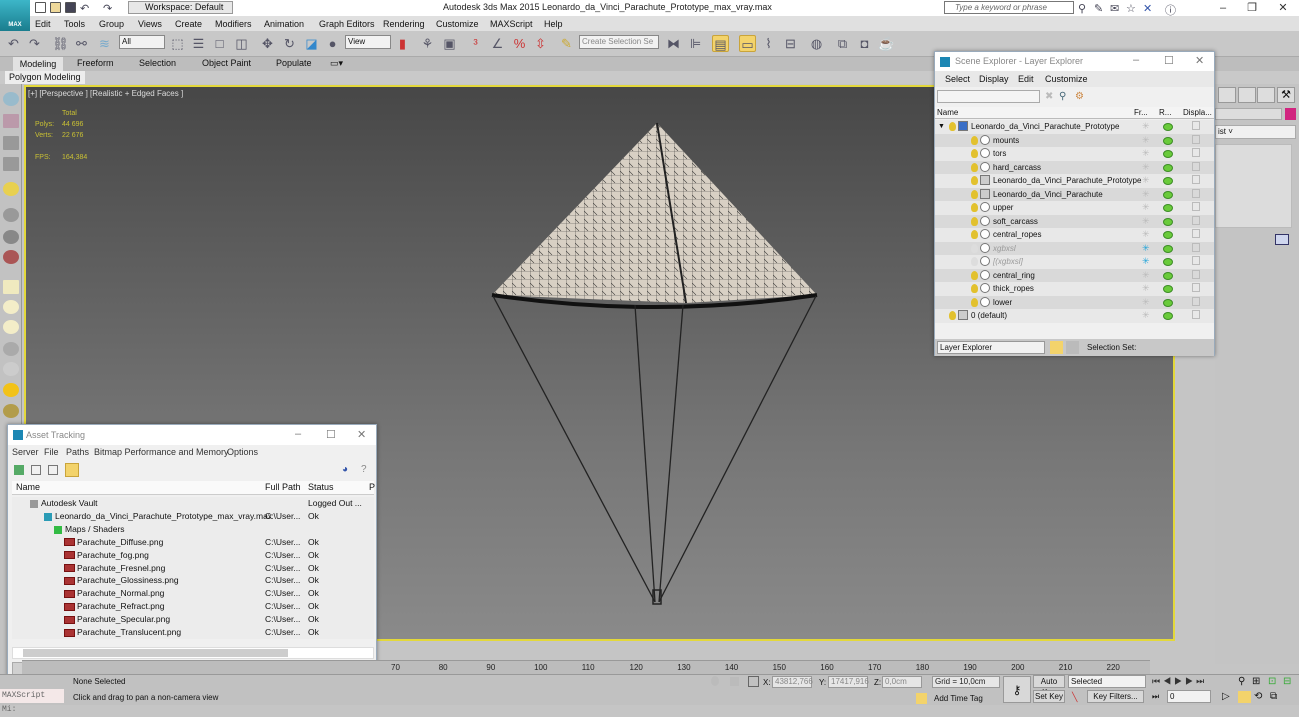 The height and width of the screenshot is (717, 1299). What do you see at coordinates (1074, 127) in the screenshot?
I see `layer-row: ▼ Leonardo_da_Vinci_Parachute_Prototype ✳` at bounding box center [1074, 127].